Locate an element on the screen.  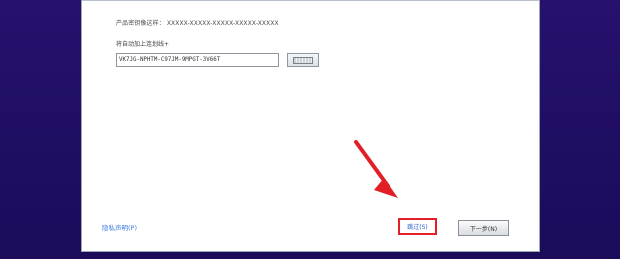
product-key-input: VK7JG-NPHTM-C97JM-9MPGT-3V66T is located at coordinates (197, 60).